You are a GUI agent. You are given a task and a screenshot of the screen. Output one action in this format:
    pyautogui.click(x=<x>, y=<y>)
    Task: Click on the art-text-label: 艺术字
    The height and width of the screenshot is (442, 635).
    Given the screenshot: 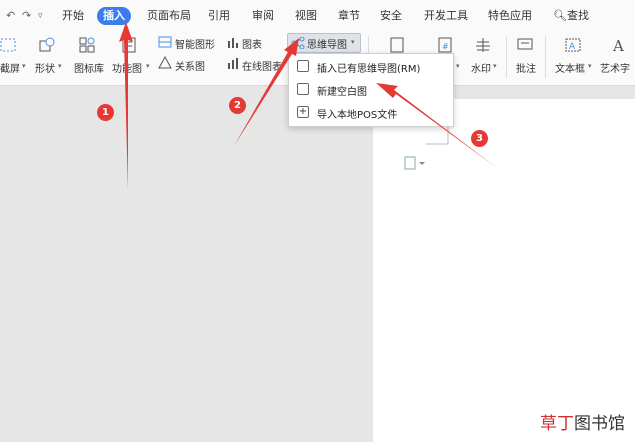 What is the action you would take?
    pyautogui.click(x=615, y=67)
    